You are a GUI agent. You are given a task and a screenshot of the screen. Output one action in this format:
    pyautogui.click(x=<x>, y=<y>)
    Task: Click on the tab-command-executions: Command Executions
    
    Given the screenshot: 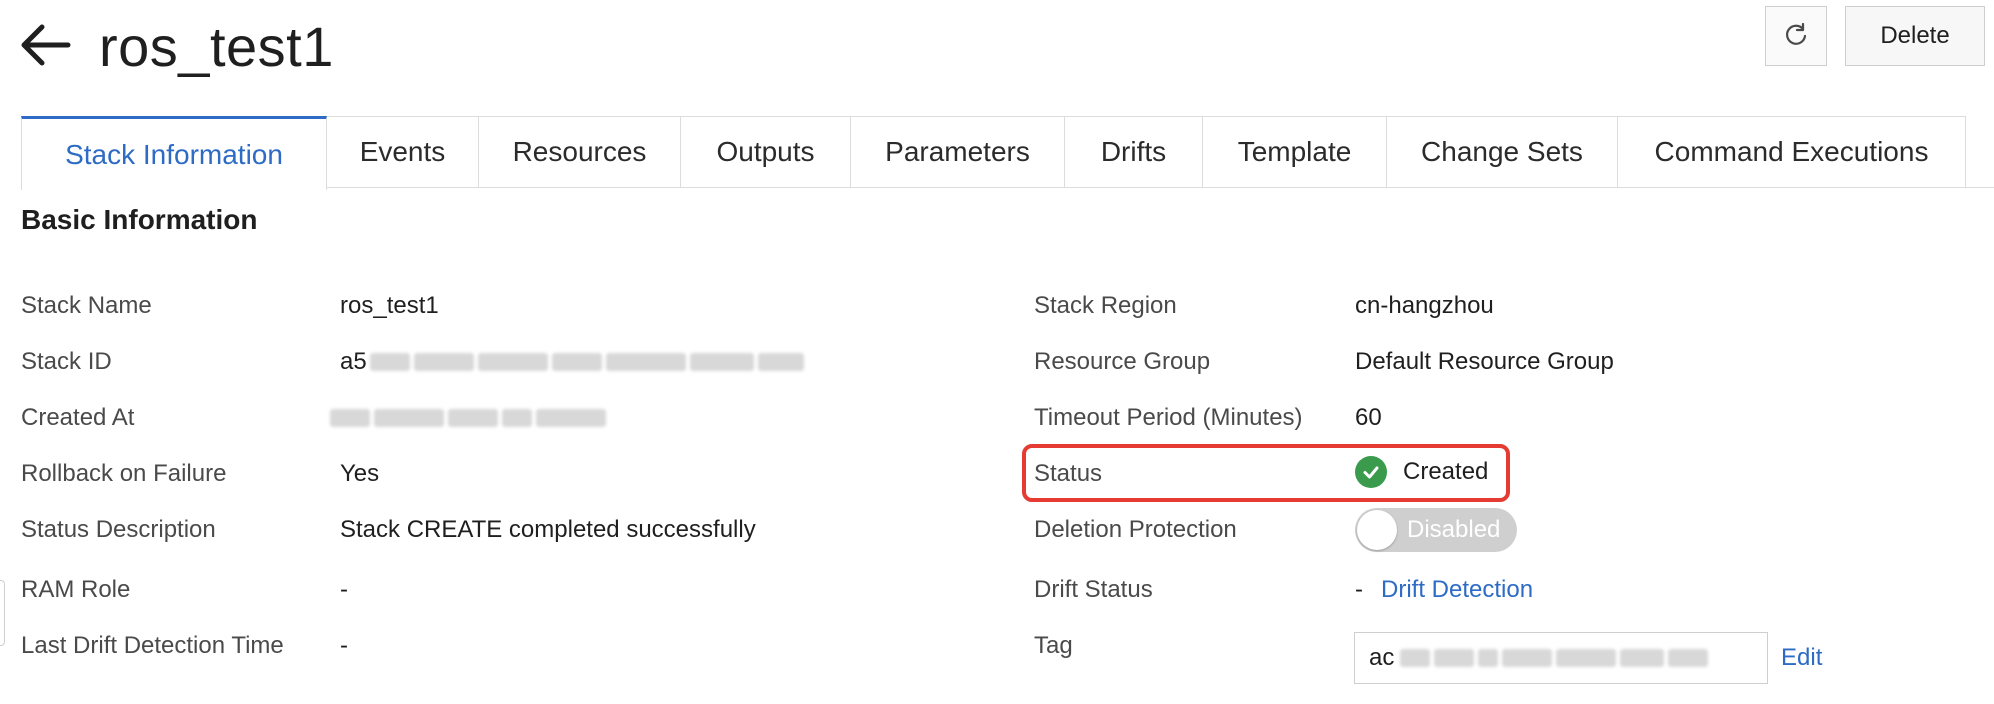 What is the action you would take?
    pyautogui.click(x=1792, y=152)
    